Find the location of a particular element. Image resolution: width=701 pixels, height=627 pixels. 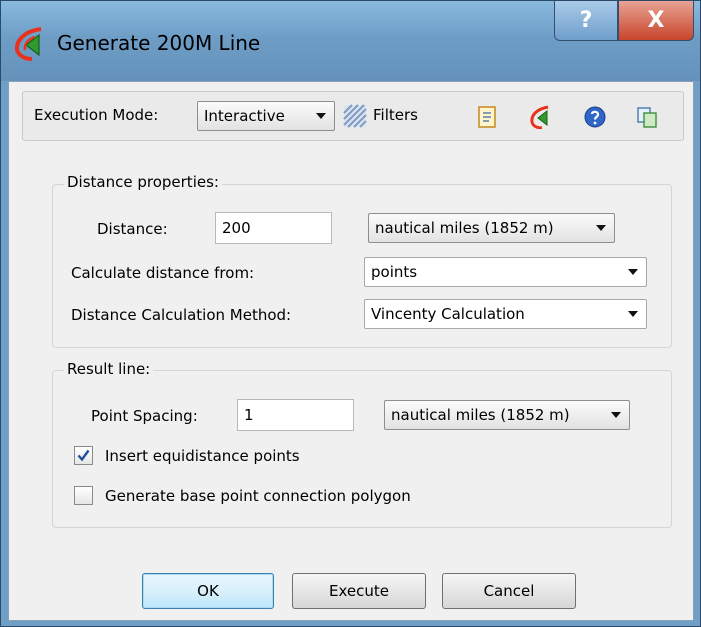

method-value: Vincenty Calculation is located at coordinates (448, 314).